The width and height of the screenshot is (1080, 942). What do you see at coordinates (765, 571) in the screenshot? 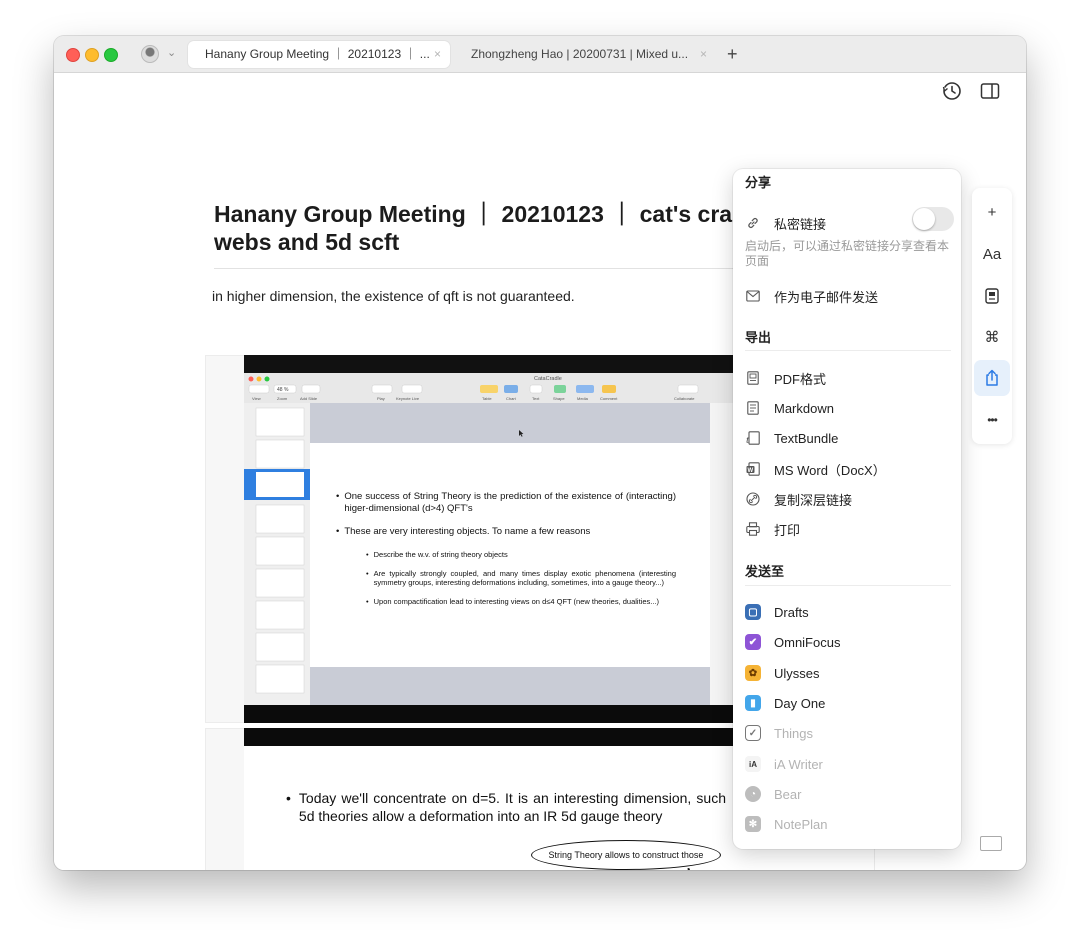
I see `send-to-section-header: 发送至` at bounding box center [765, 571].